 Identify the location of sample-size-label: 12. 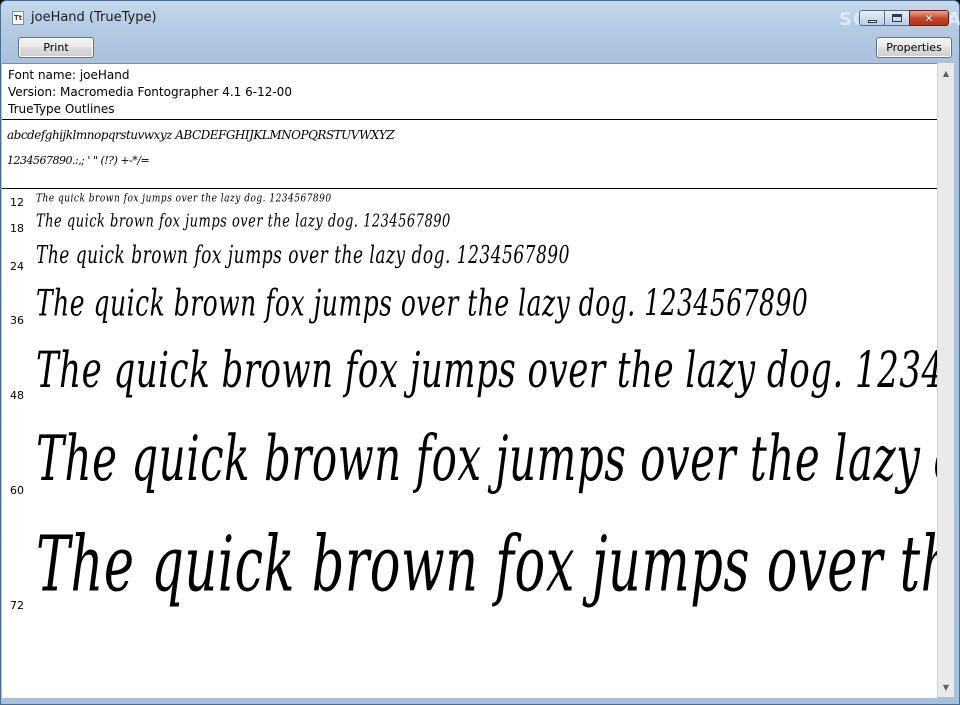
(17, 202).